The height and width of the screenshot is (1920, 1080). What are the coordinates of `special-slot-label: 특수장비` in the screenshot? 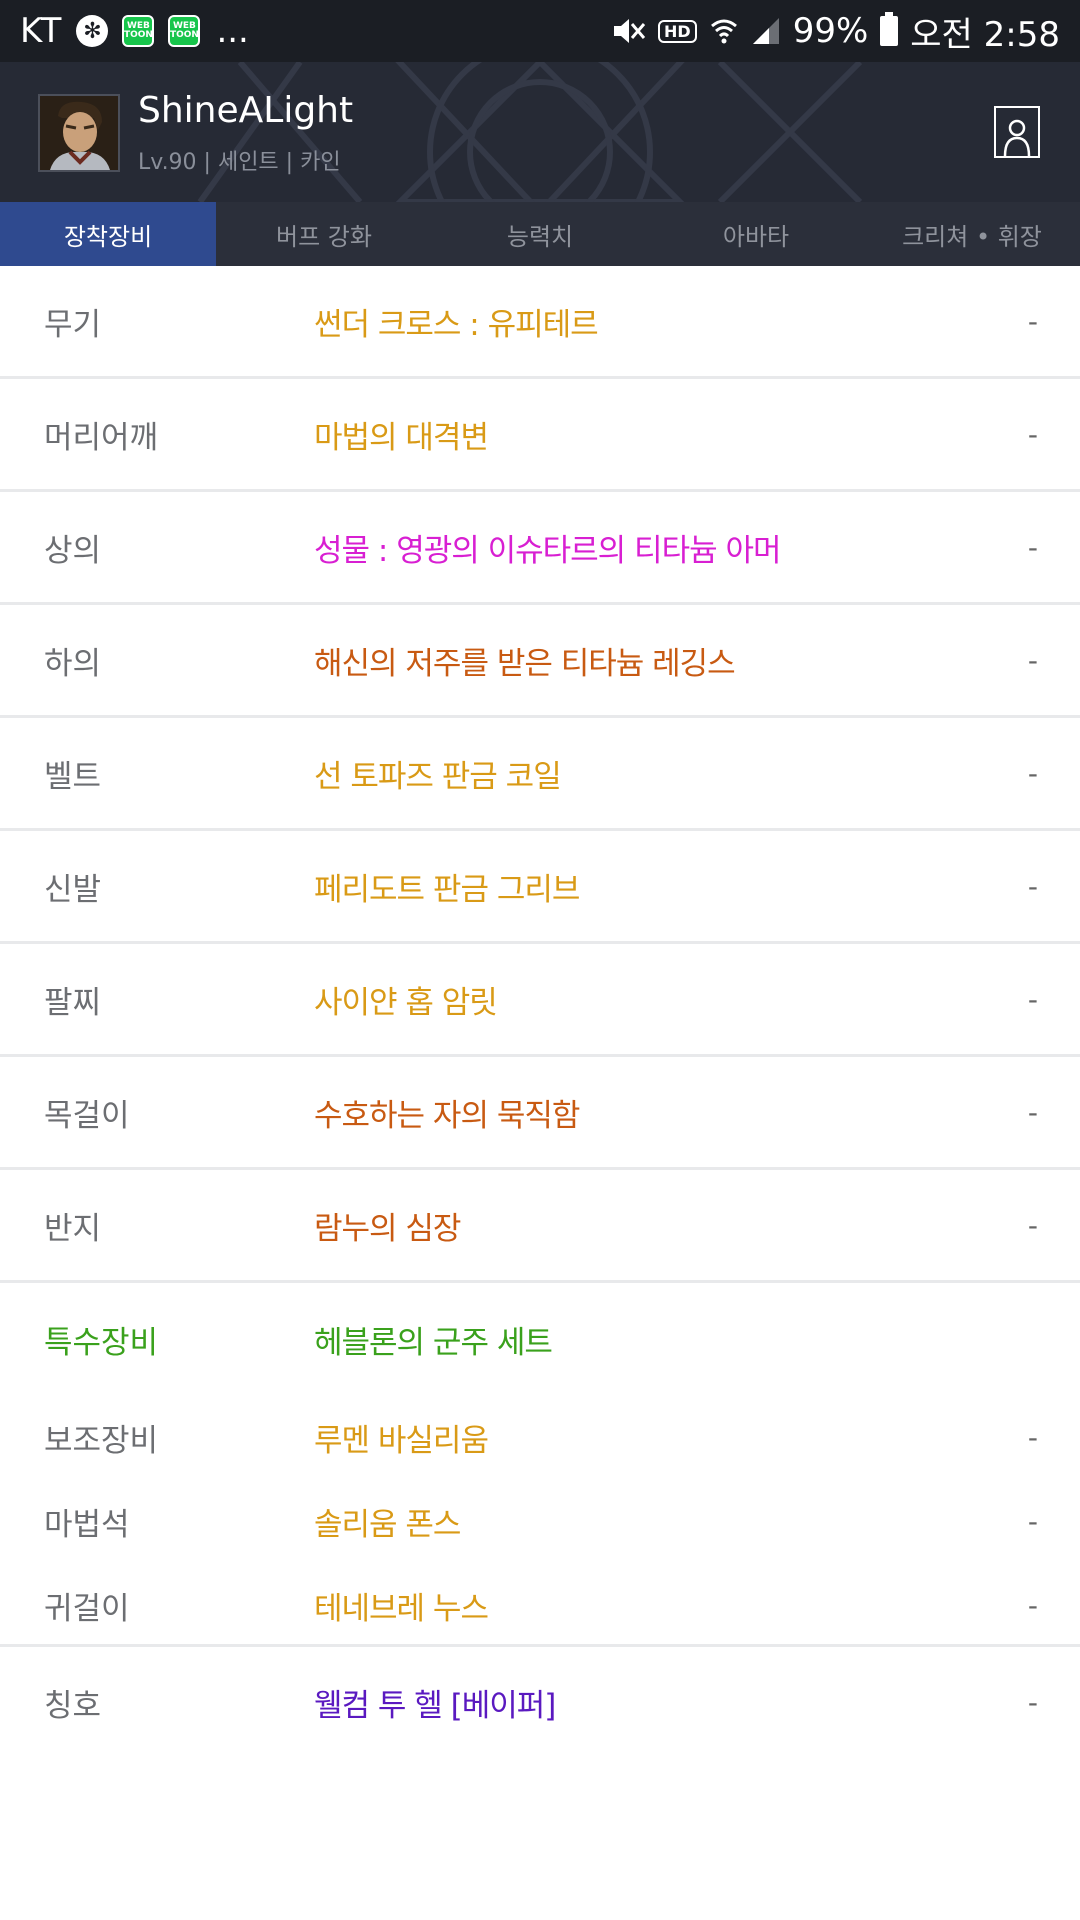 It's located at (101, 1342).